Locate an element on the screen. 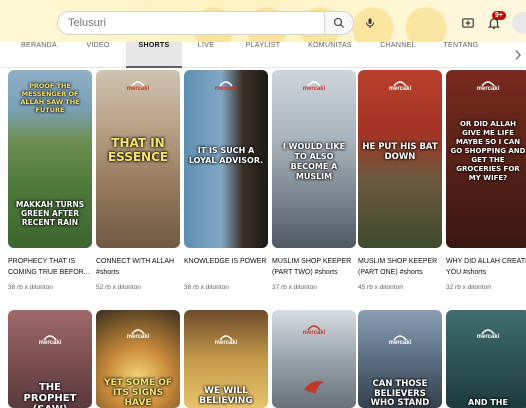  thumbnail-caption: IT IS SUCH A LOYAL ADVISOR. is located at coordinates (226, 155).